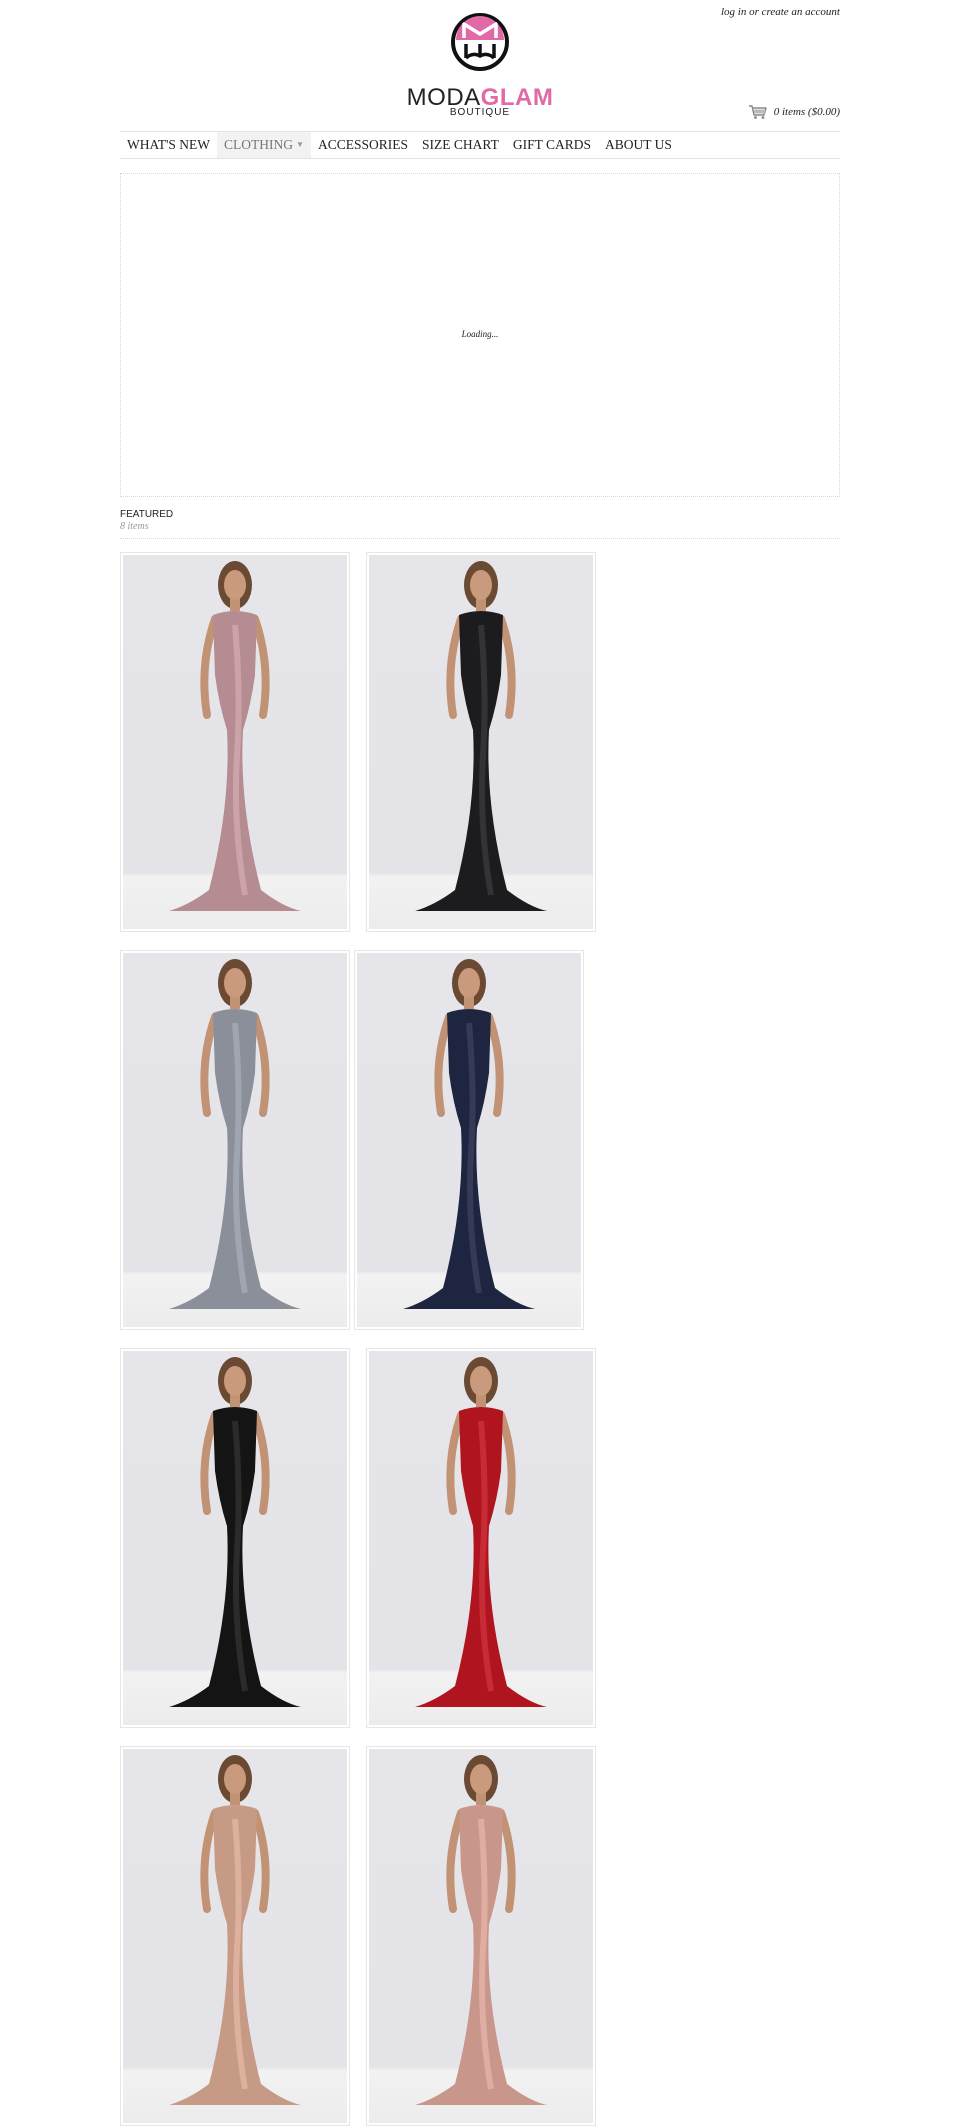  Describe the element at coordinates (480, 112) in the screenshot. I see `logo-subtitle: BOUTIQUE` at that location.